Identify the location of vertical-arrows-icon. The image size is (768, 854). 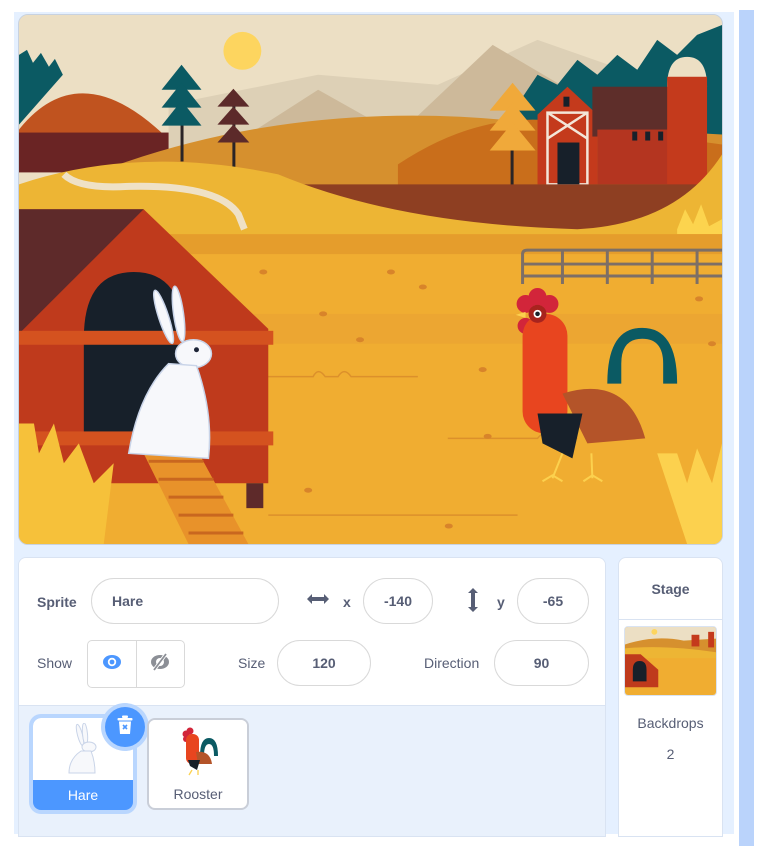
(473, 602).